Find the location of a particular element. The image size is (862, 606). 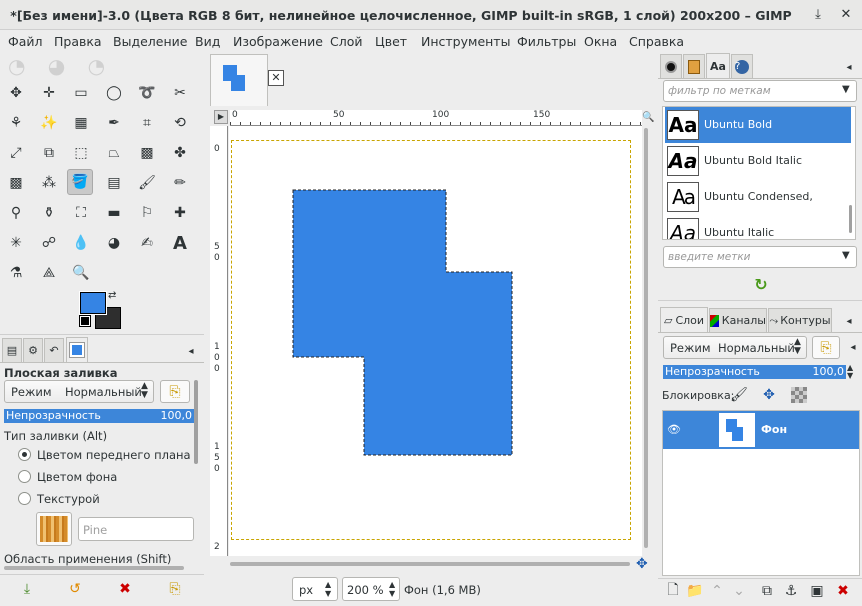

blur-icon: 💧 is located at coordinates (81, 243).